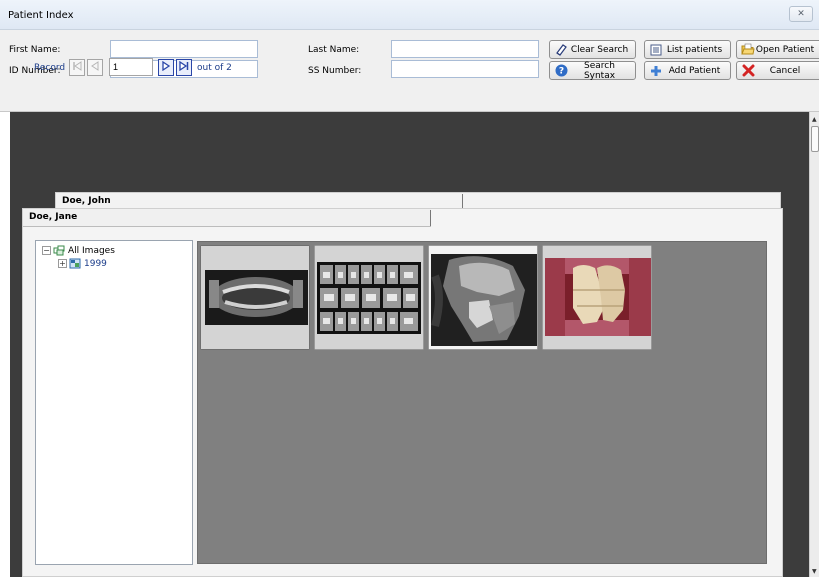 This screenshot has width=819, height=577. Describe the element at coordinates (656, 50) in the screenshot. I see `list-icon` at that location.